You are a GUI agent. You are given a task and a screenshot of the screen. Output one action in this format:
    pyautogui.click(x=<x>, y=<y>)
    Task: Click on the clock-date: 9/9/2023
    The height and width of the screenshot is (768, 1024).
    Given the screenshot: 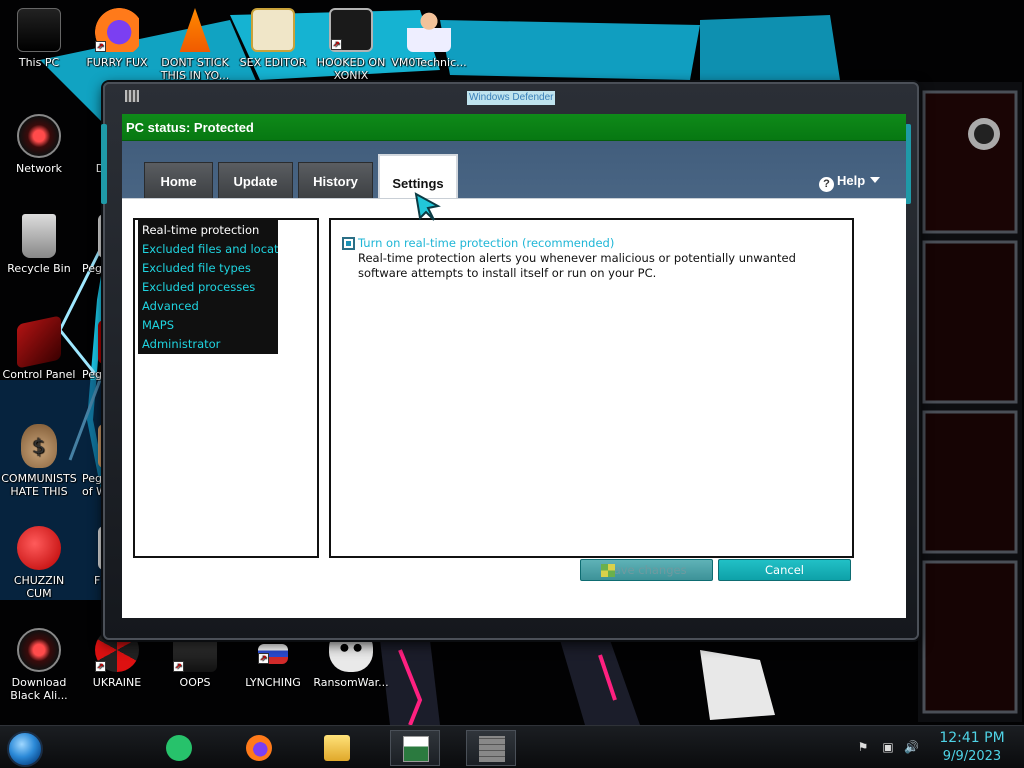 What is the action you would take?
    pyautogui.click(x=972, y=756)
    